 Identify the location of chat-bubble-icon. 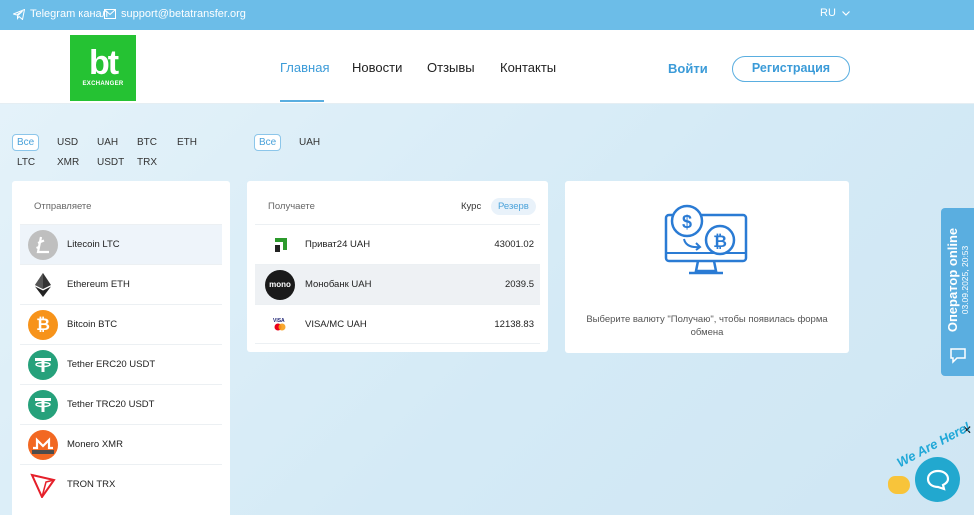
(958, 356).